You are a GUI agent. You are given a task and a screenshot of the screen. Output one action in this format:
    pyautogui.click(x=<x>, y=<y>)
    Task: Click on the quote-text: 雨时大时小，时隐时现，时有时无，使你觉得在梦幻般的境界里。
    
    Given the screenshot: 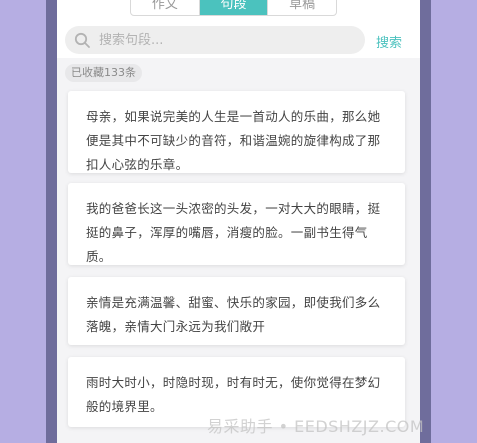 What is the action you would take?
    pyautogui.click(x=233, y=394)
    